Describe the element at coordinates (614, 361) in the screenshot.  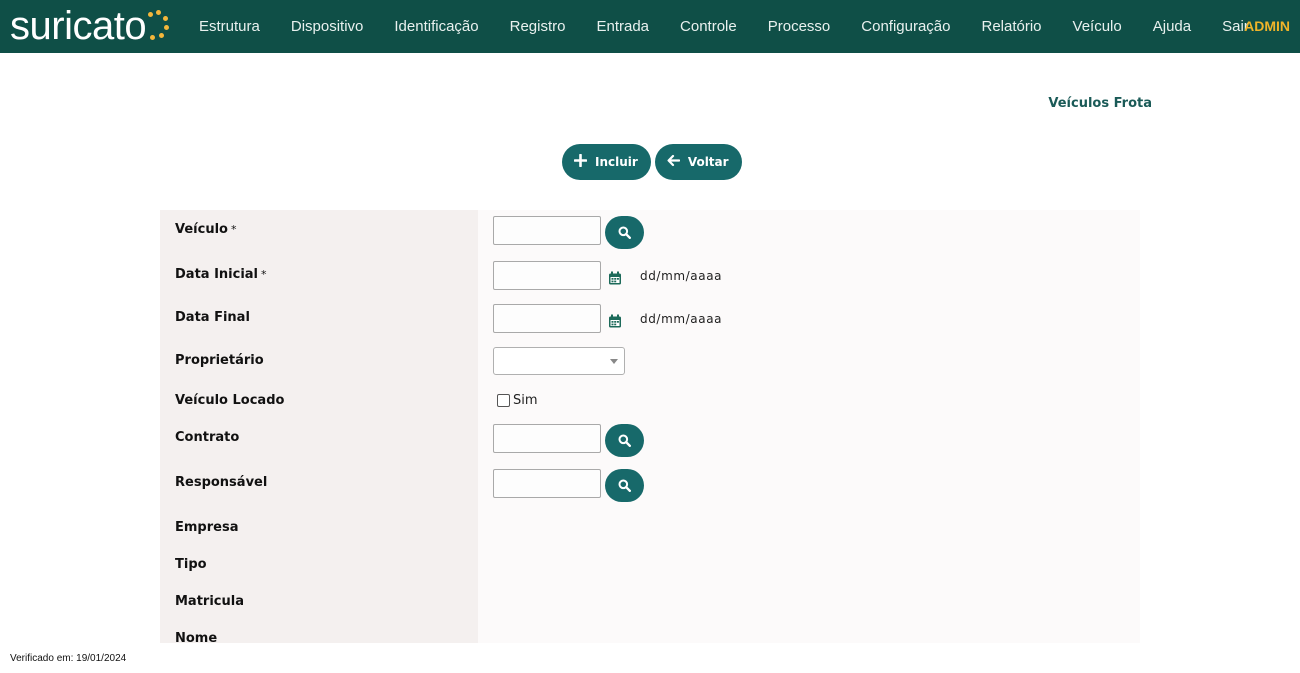
I see `chevron-down-icon` at that location.